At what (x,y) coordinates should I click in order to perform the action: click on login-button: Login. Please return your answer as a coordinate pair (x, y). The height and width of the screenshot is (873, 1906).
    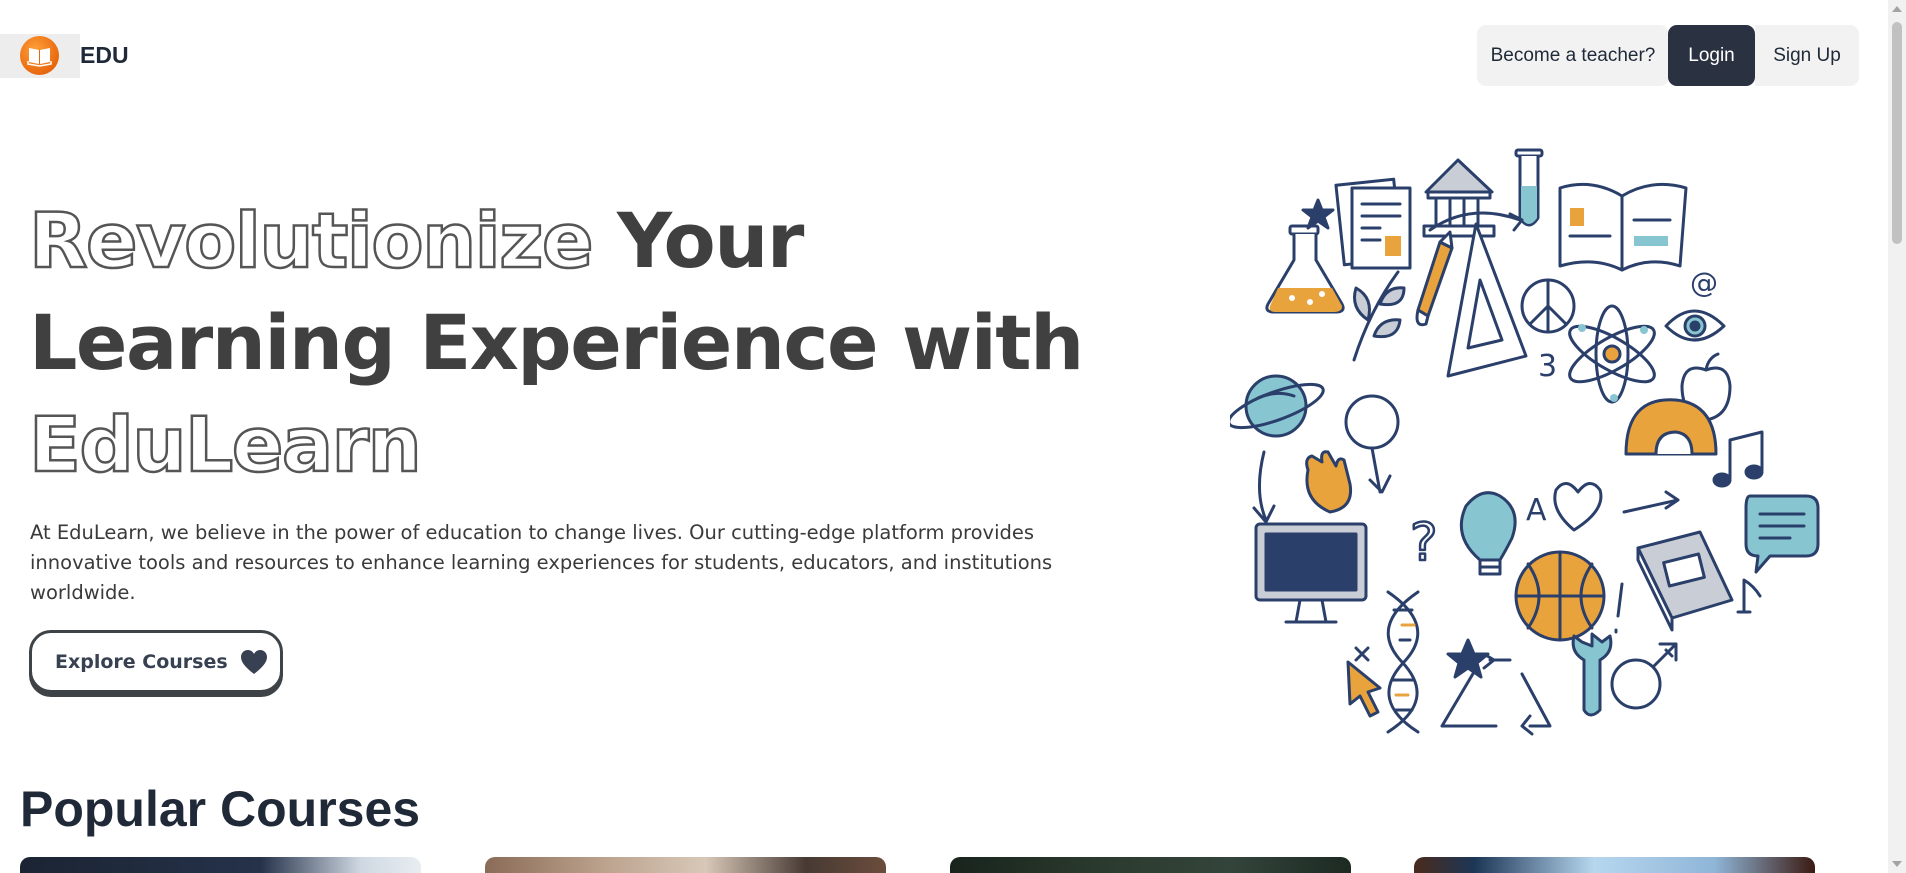
    Looking at the image, I should click on (1711, 55).